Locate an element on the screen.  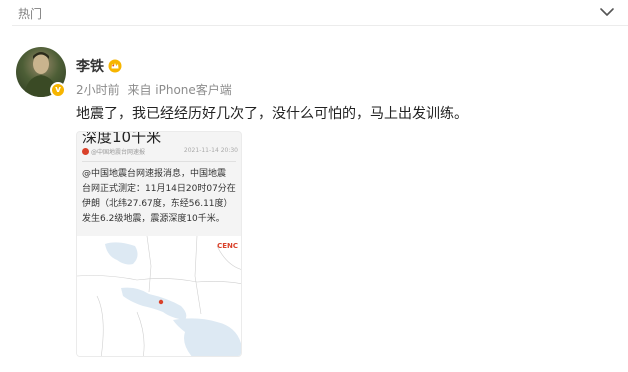
post-meta: 2小时前 来自 iPhone客户端 is located at coordinates (156, 89).